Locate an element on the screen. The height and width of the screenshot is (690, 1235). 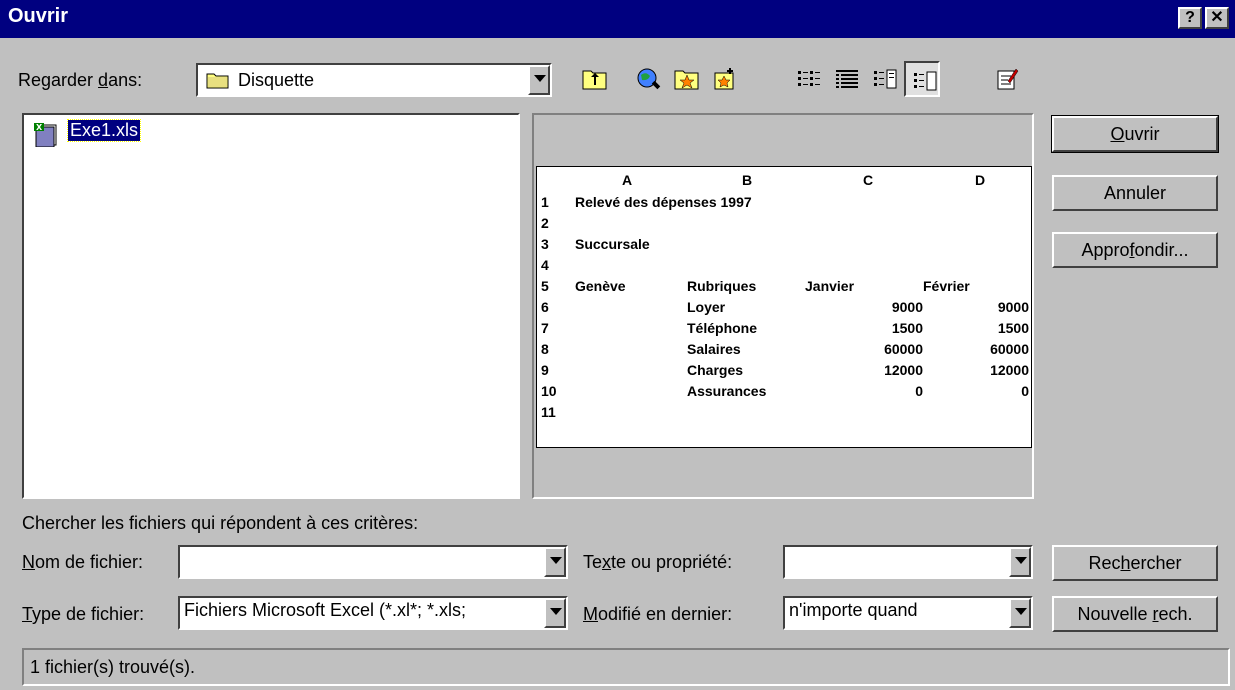
file-name: Exe1.xls is located at coordinates (104, 130).